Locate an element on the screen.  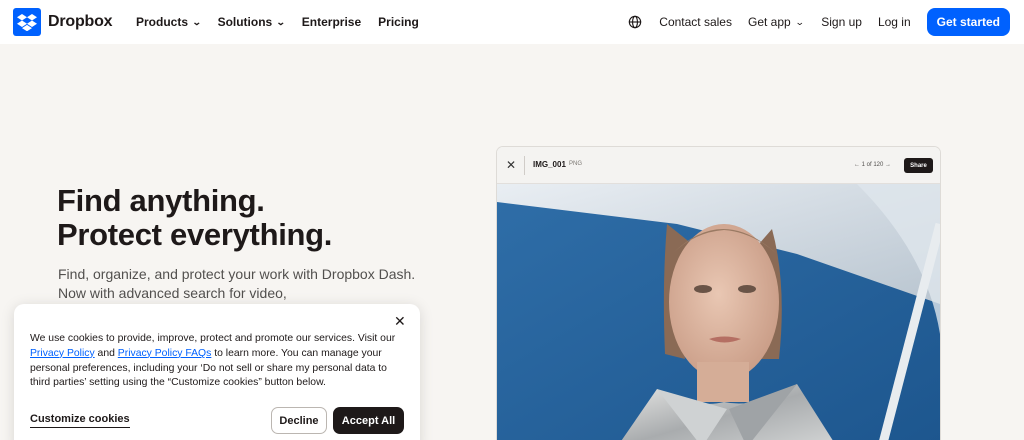
log-in-link: Log in is located at coordinates (894, 22).